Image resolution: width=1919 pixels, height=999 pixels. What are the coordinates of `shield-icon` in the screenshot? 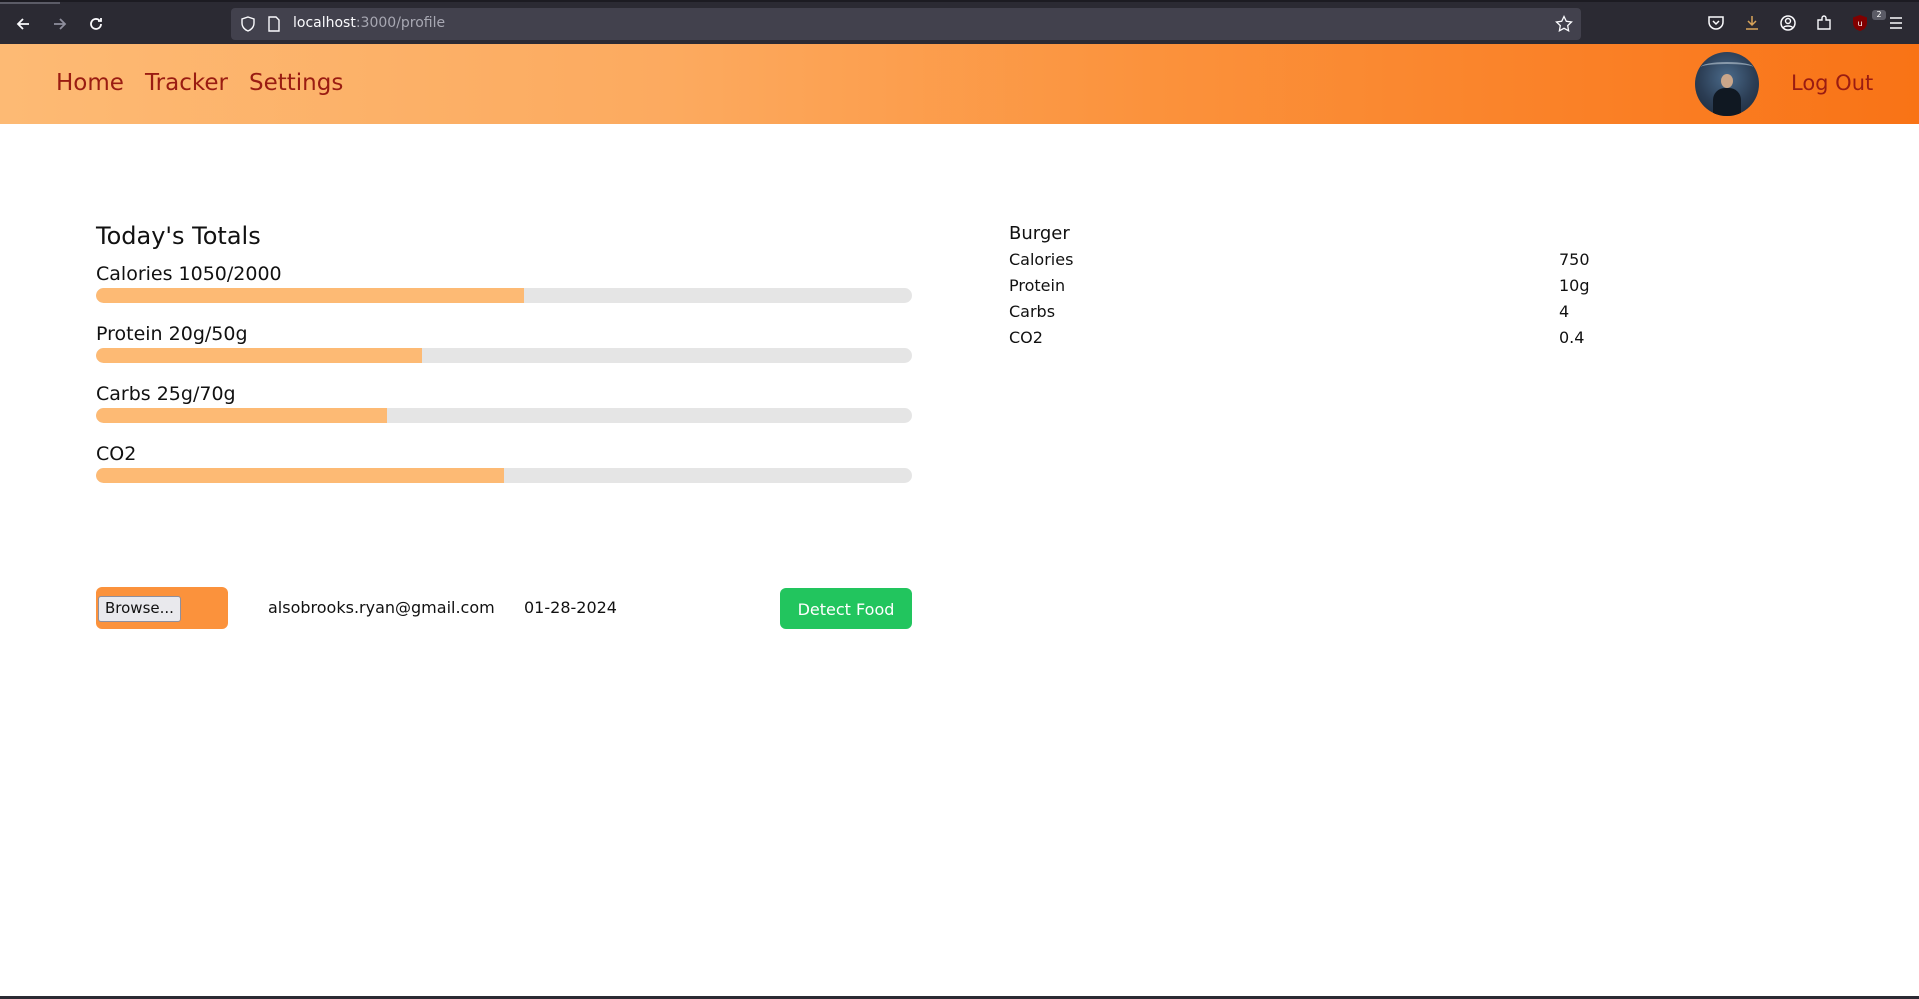 It's located at (248, 26).